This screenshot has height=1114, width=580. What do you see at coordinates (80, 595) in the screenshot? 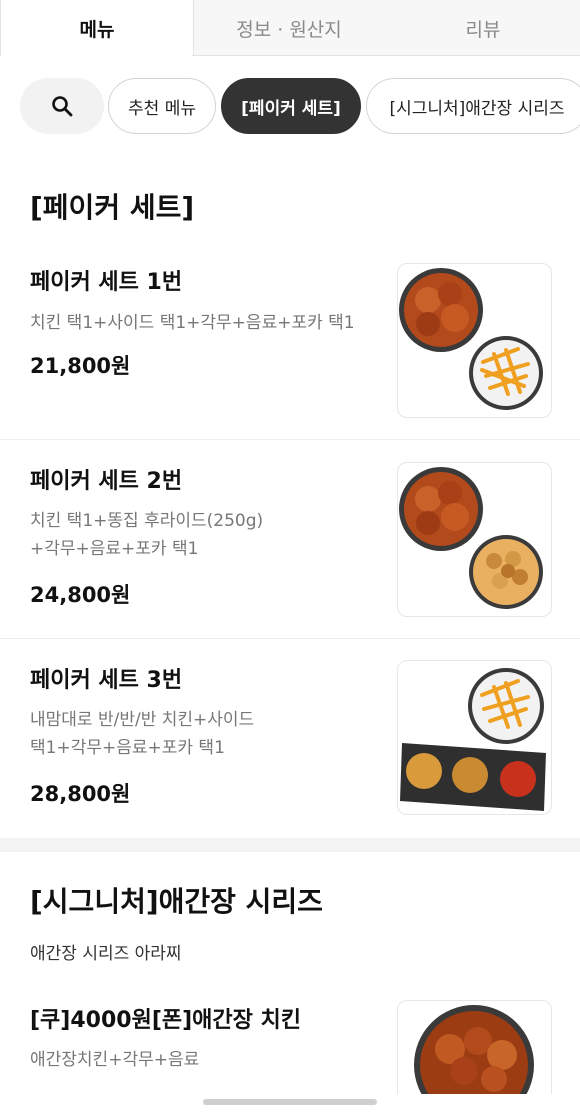
I see `item-price: 24,800원` at bounding box center [80, 595].